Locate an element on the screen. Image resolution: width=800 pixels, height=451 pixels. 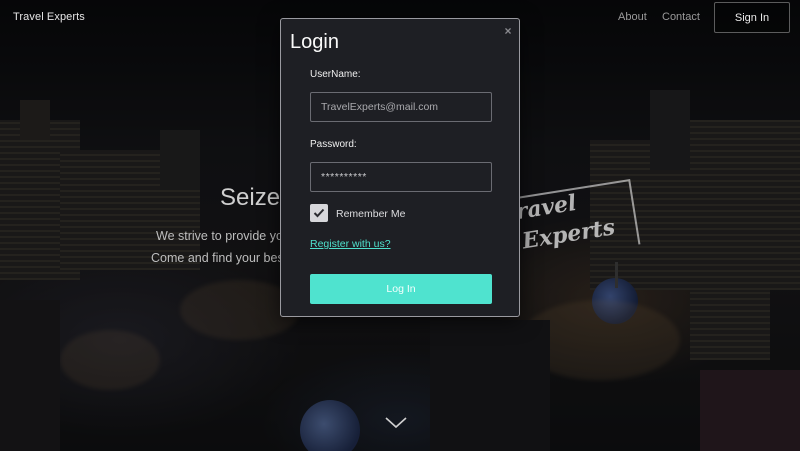
username-input is located at coordinates (401, 107).